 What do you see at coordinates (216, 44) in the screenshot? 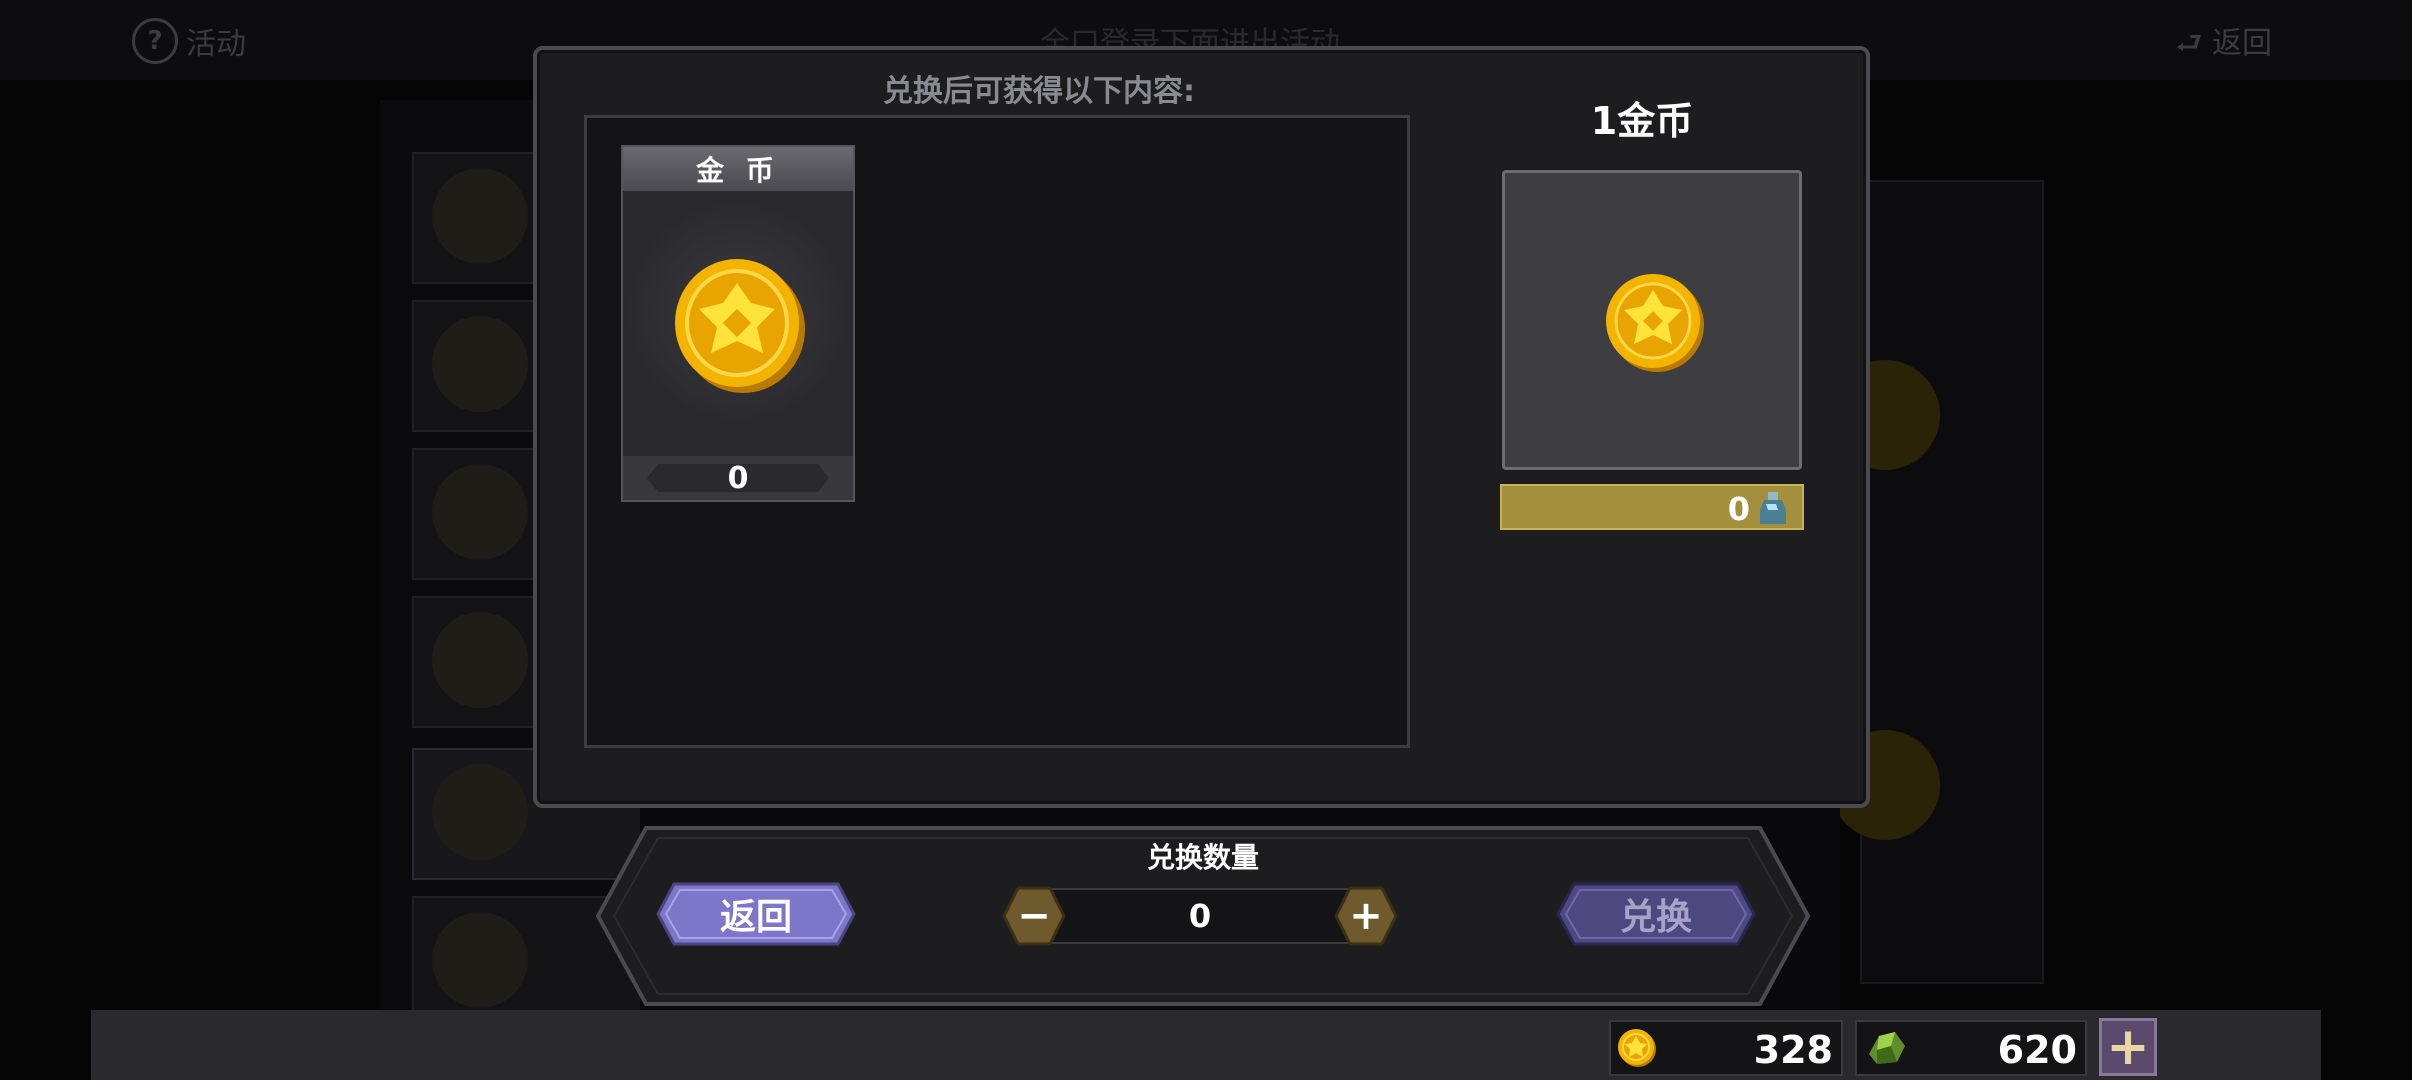
I see `help-label: 活动` at bounding box center [216, 44].